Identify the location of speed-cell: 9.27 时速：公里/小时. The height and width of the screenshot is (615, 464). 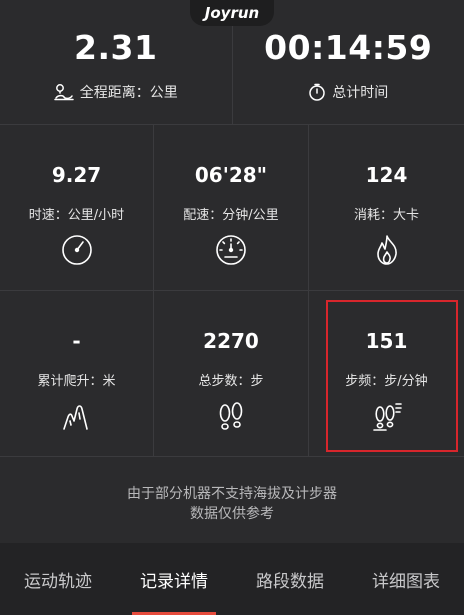
(77, 208).